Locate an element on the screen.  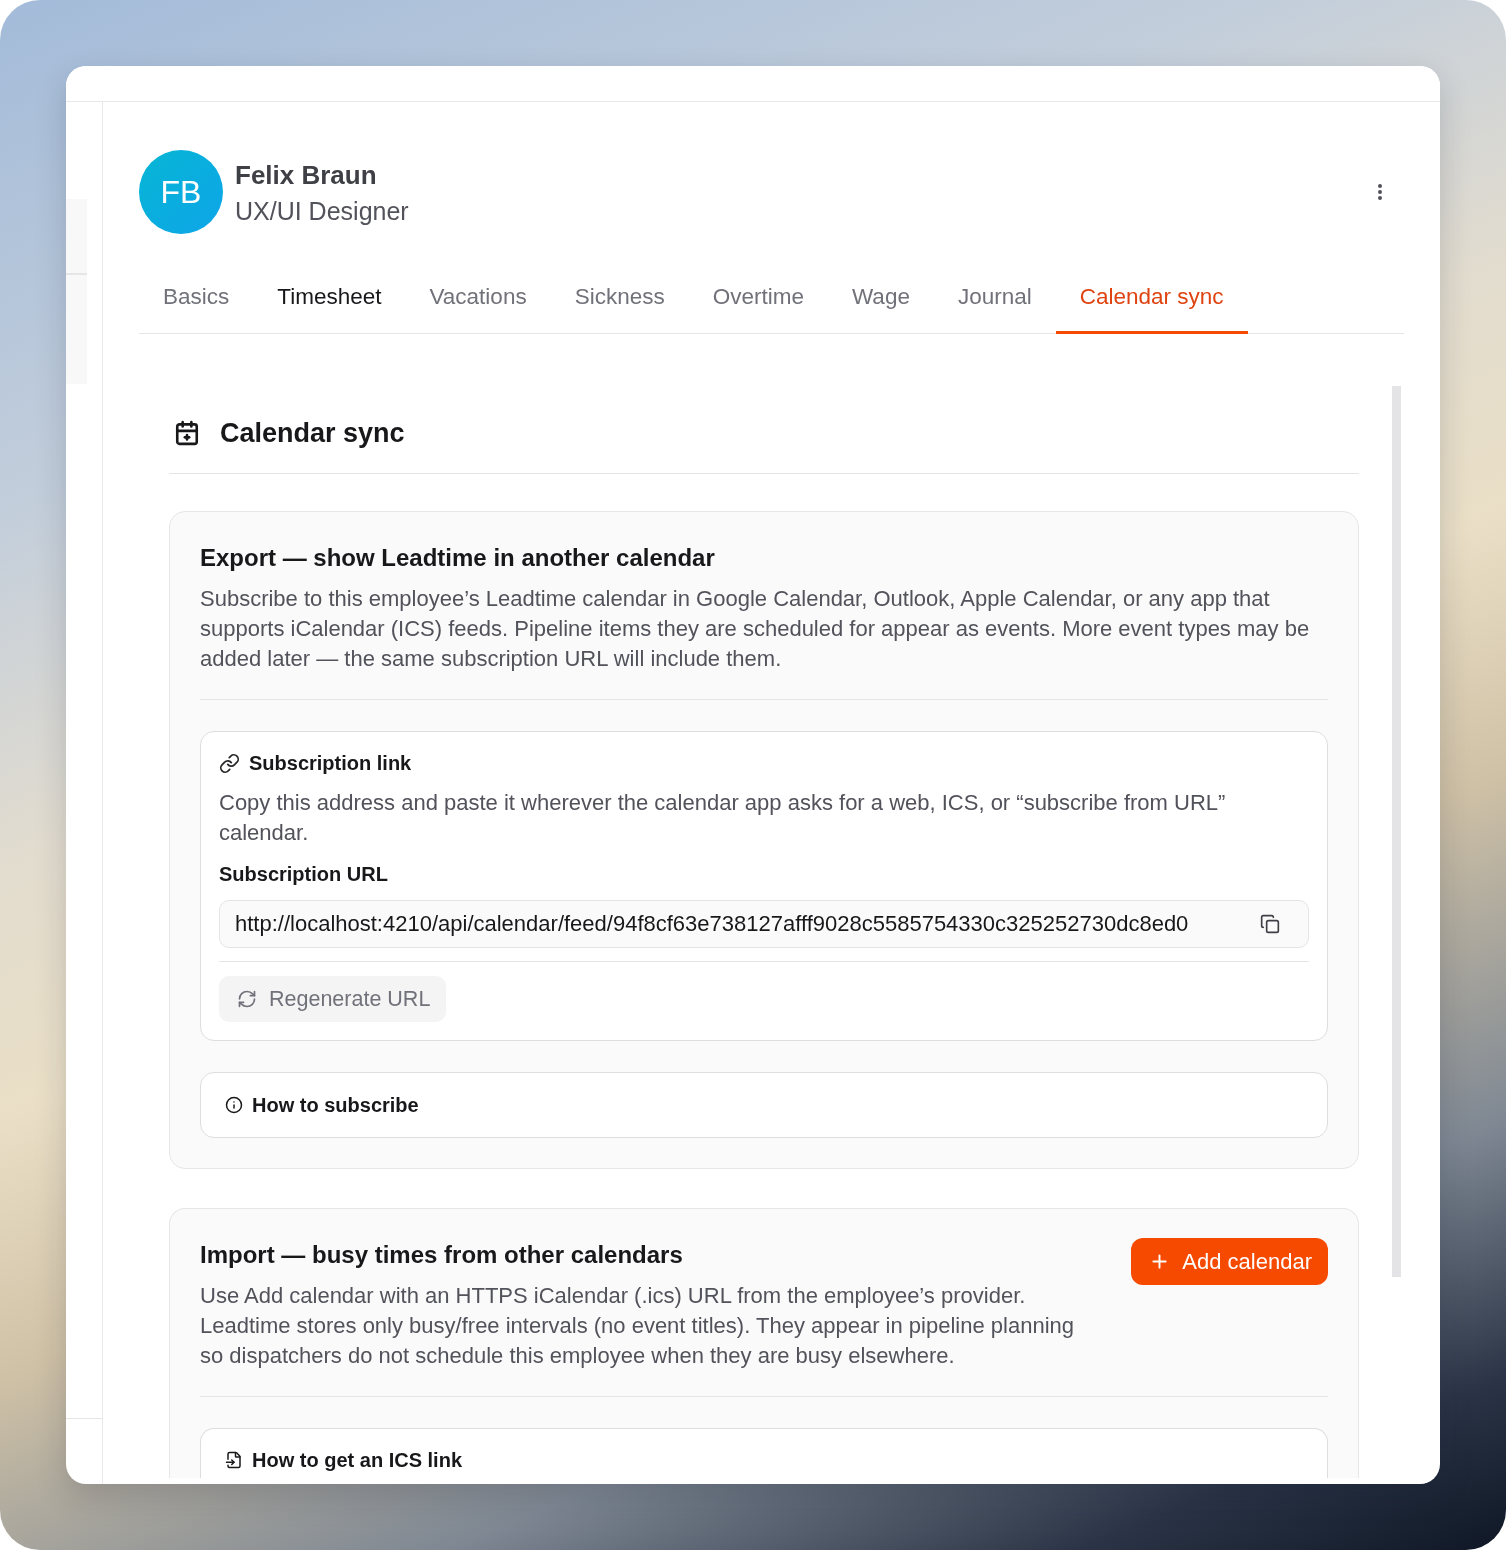
tab: Timesheet is located at coordinates (329, 298).